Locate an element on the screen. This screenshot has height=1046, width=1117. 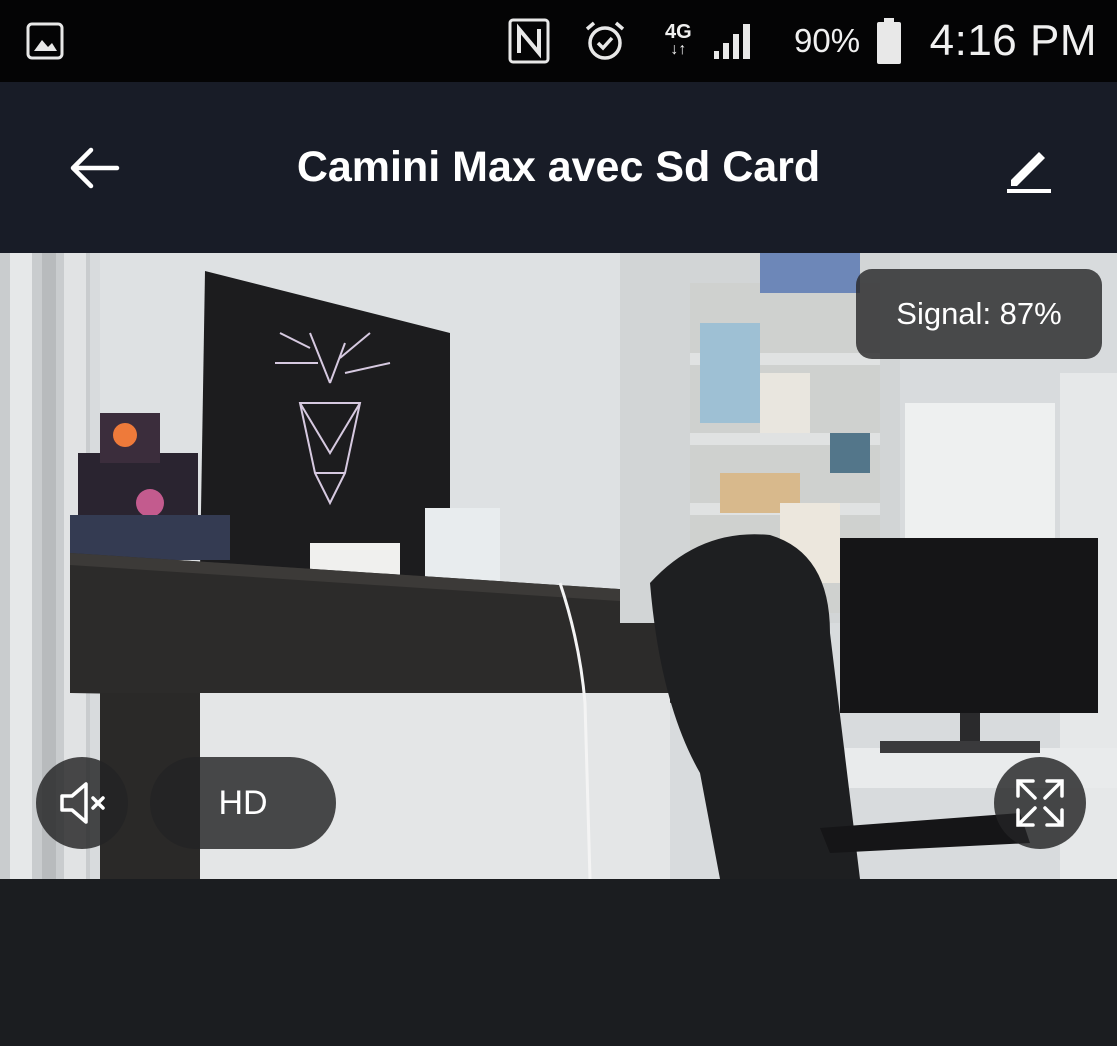
battery-percent: 90% is located at coordinates (827, 40).